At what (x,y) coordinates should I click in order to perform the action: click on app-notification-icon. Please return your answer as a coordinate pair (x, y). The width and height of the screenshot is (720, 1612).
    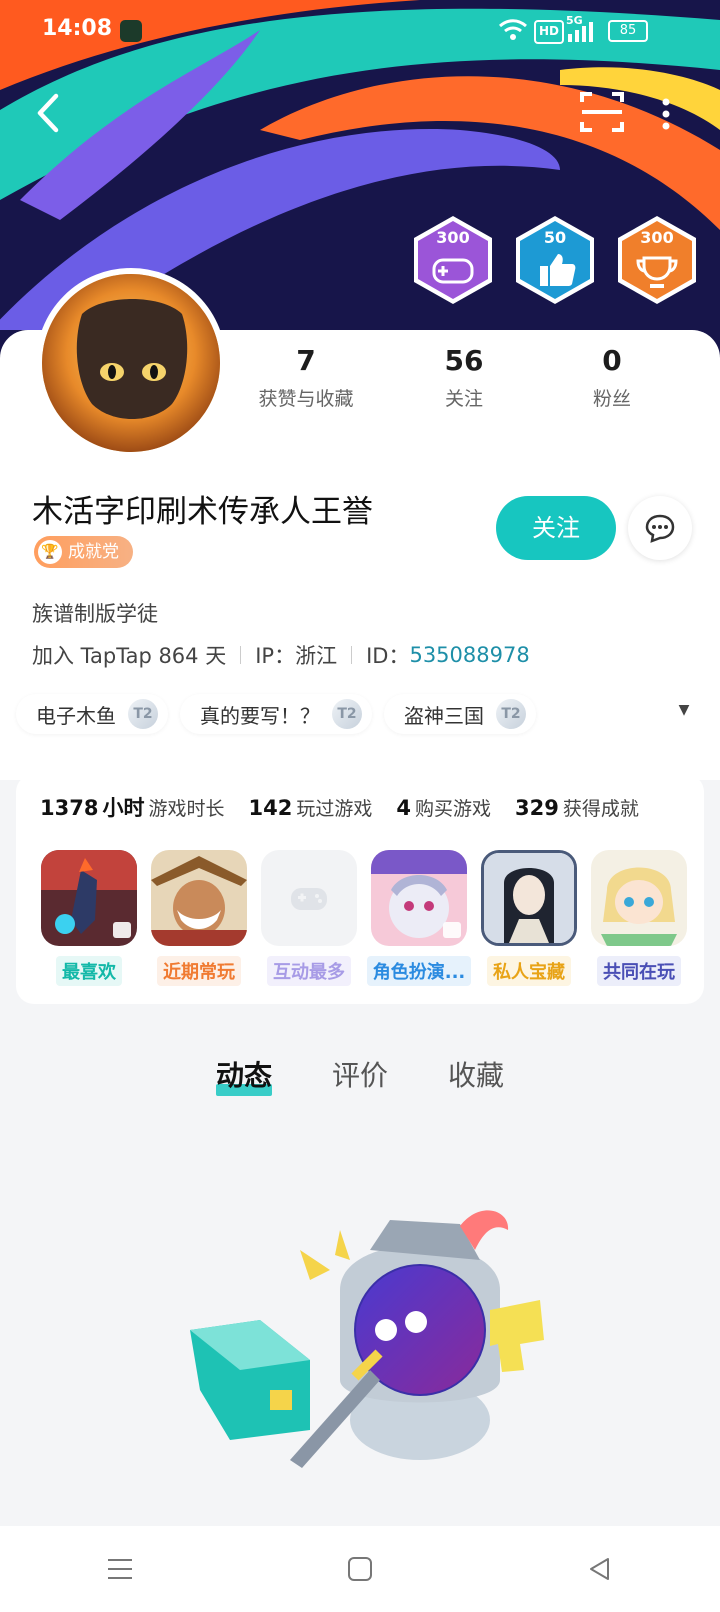
    Looking at the image, I should click on (131, 31).